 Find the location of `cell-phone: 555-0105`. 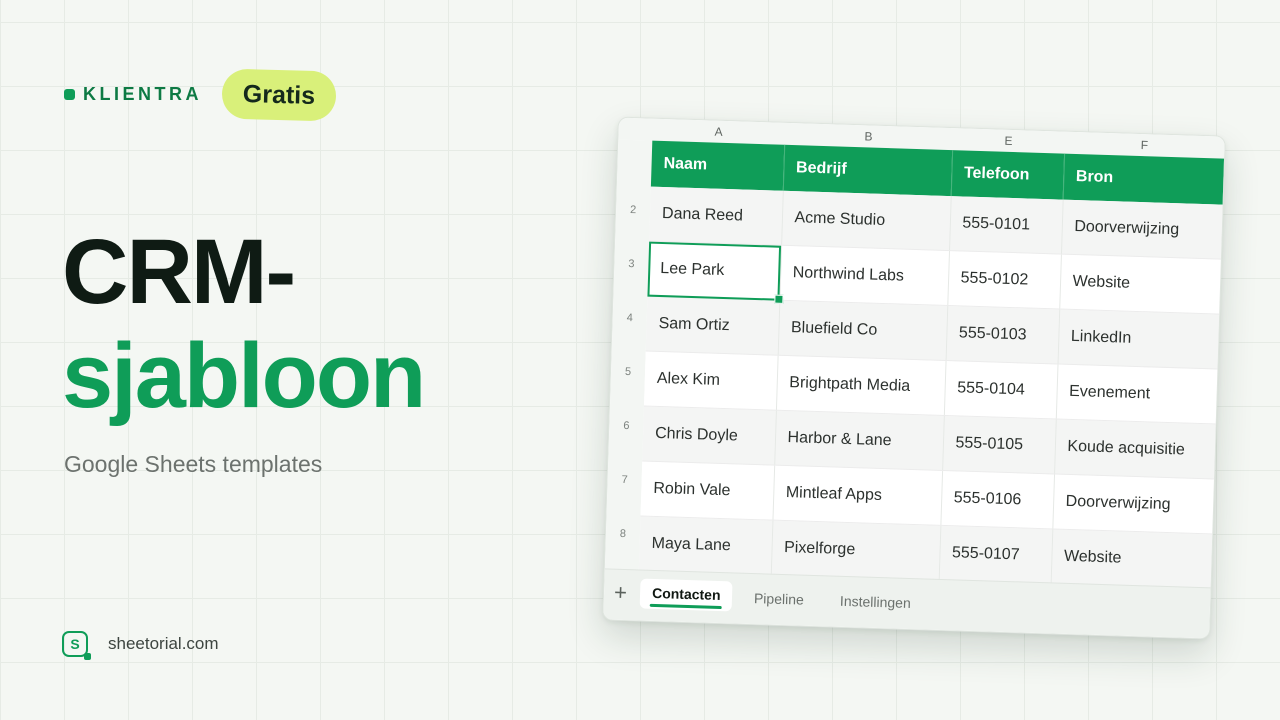

cell-phone: 555-0105 is located at coordinates (999, 444).